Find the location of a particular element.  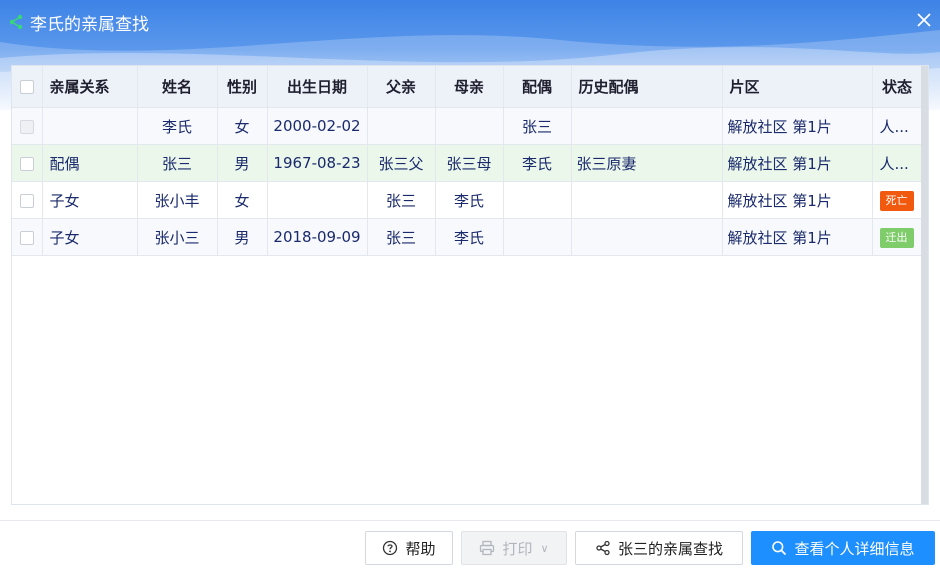

cell-name: 李氏 is located at coordinates (177, 126).